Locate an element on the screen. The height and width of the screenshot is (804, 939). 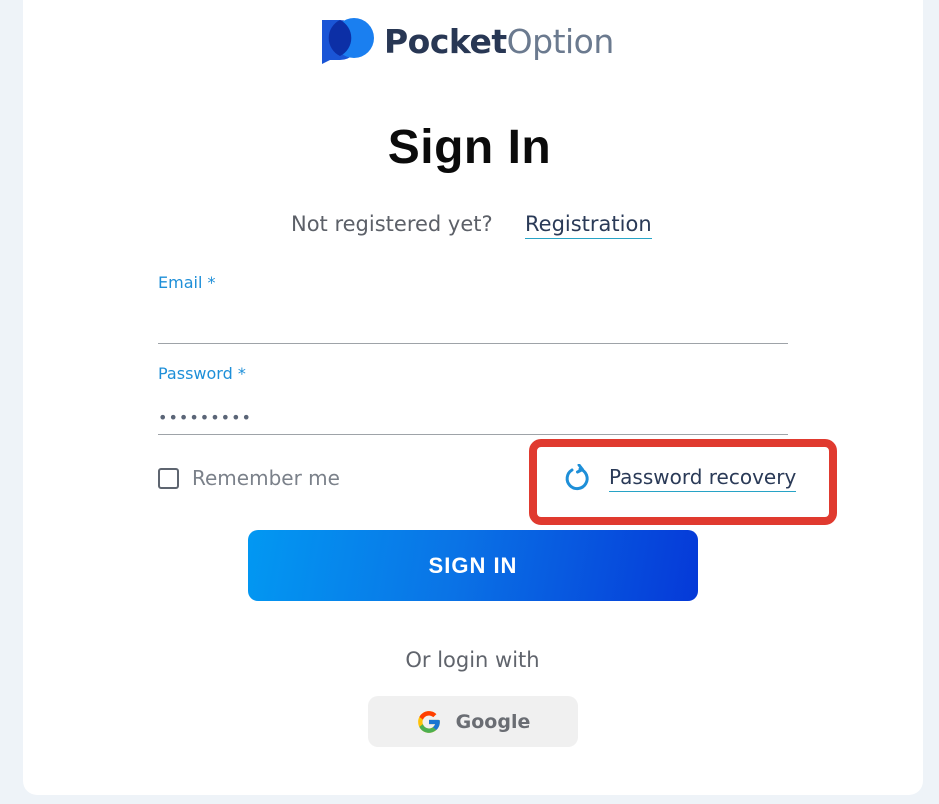
refresh-icon is located at coordinates (577, 477).